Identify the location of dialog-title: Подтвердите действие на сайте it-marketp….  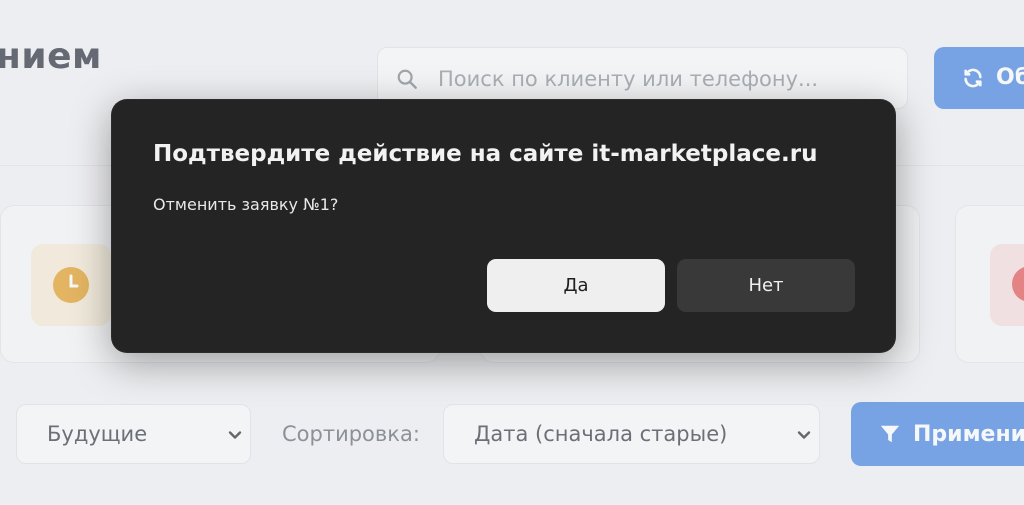
(485, 154).